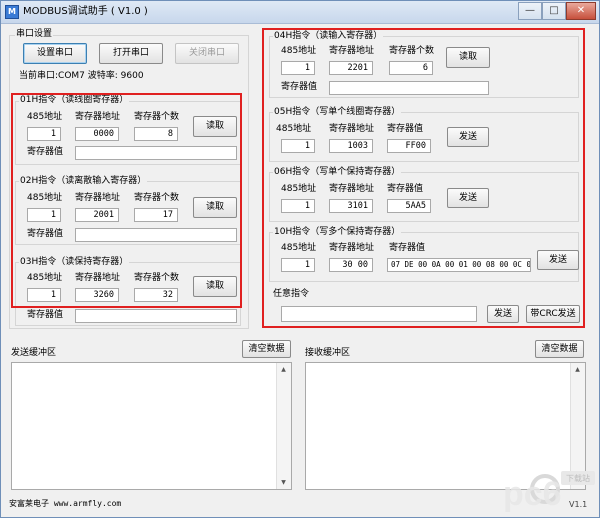 Image resolution: width=600 pixels, height=518 pixels. I want to click on svg-text: 下载站, so click(578, 478).